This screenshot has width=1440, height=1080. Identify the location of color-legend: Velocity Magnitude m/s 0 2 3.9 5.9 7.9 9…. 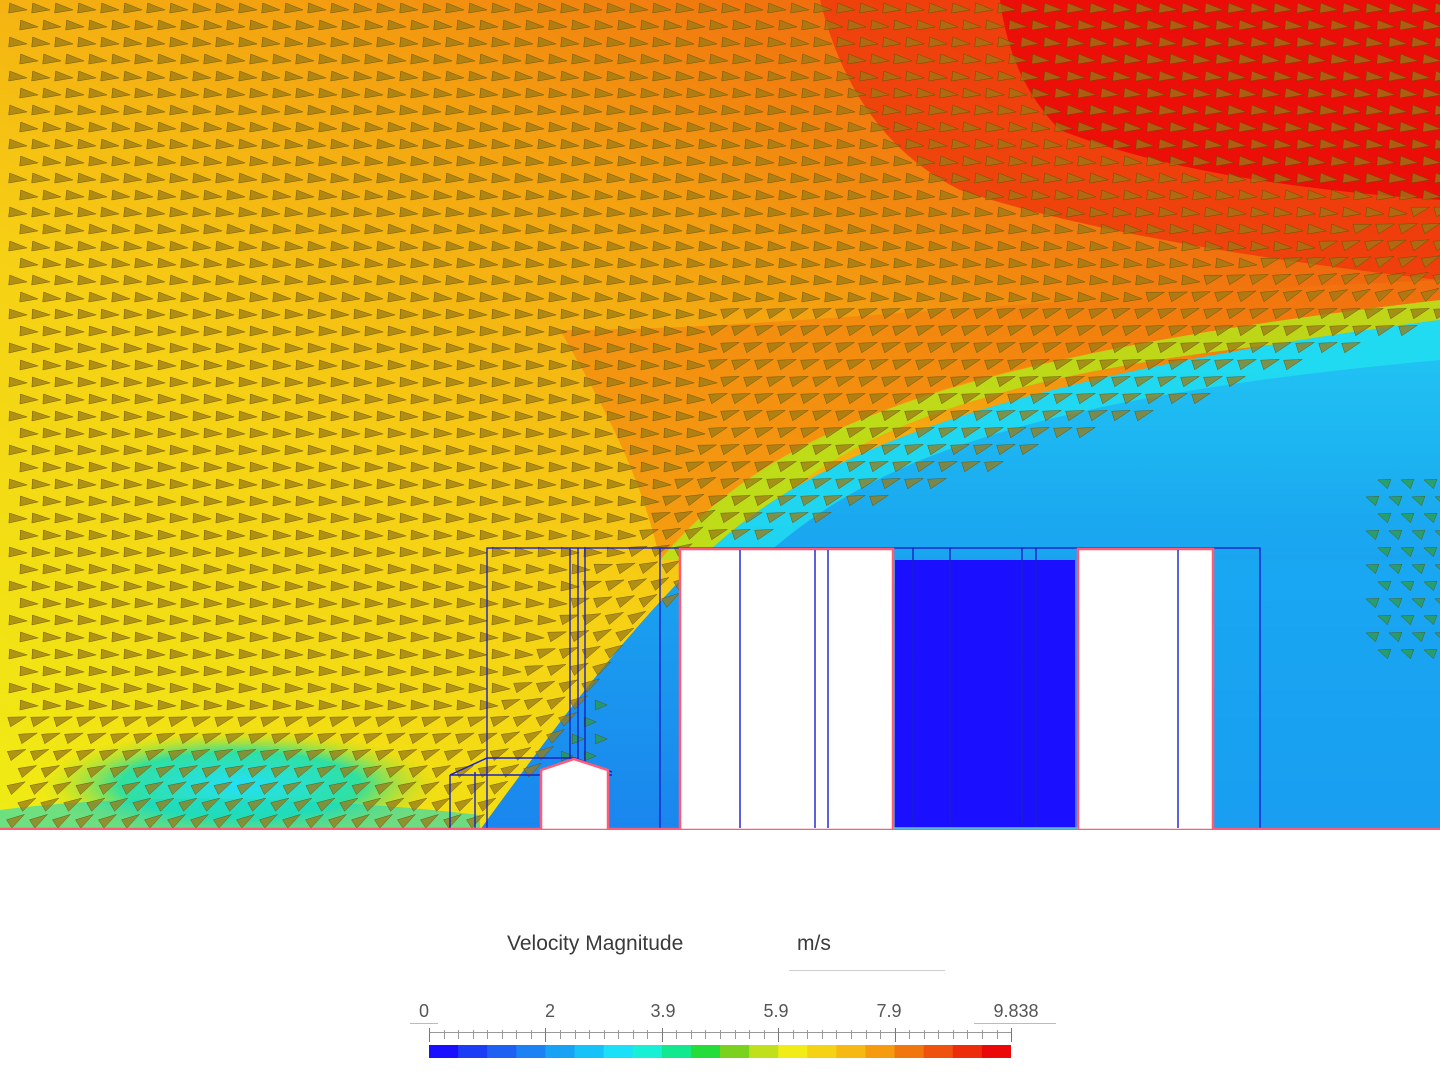
(740, 985).